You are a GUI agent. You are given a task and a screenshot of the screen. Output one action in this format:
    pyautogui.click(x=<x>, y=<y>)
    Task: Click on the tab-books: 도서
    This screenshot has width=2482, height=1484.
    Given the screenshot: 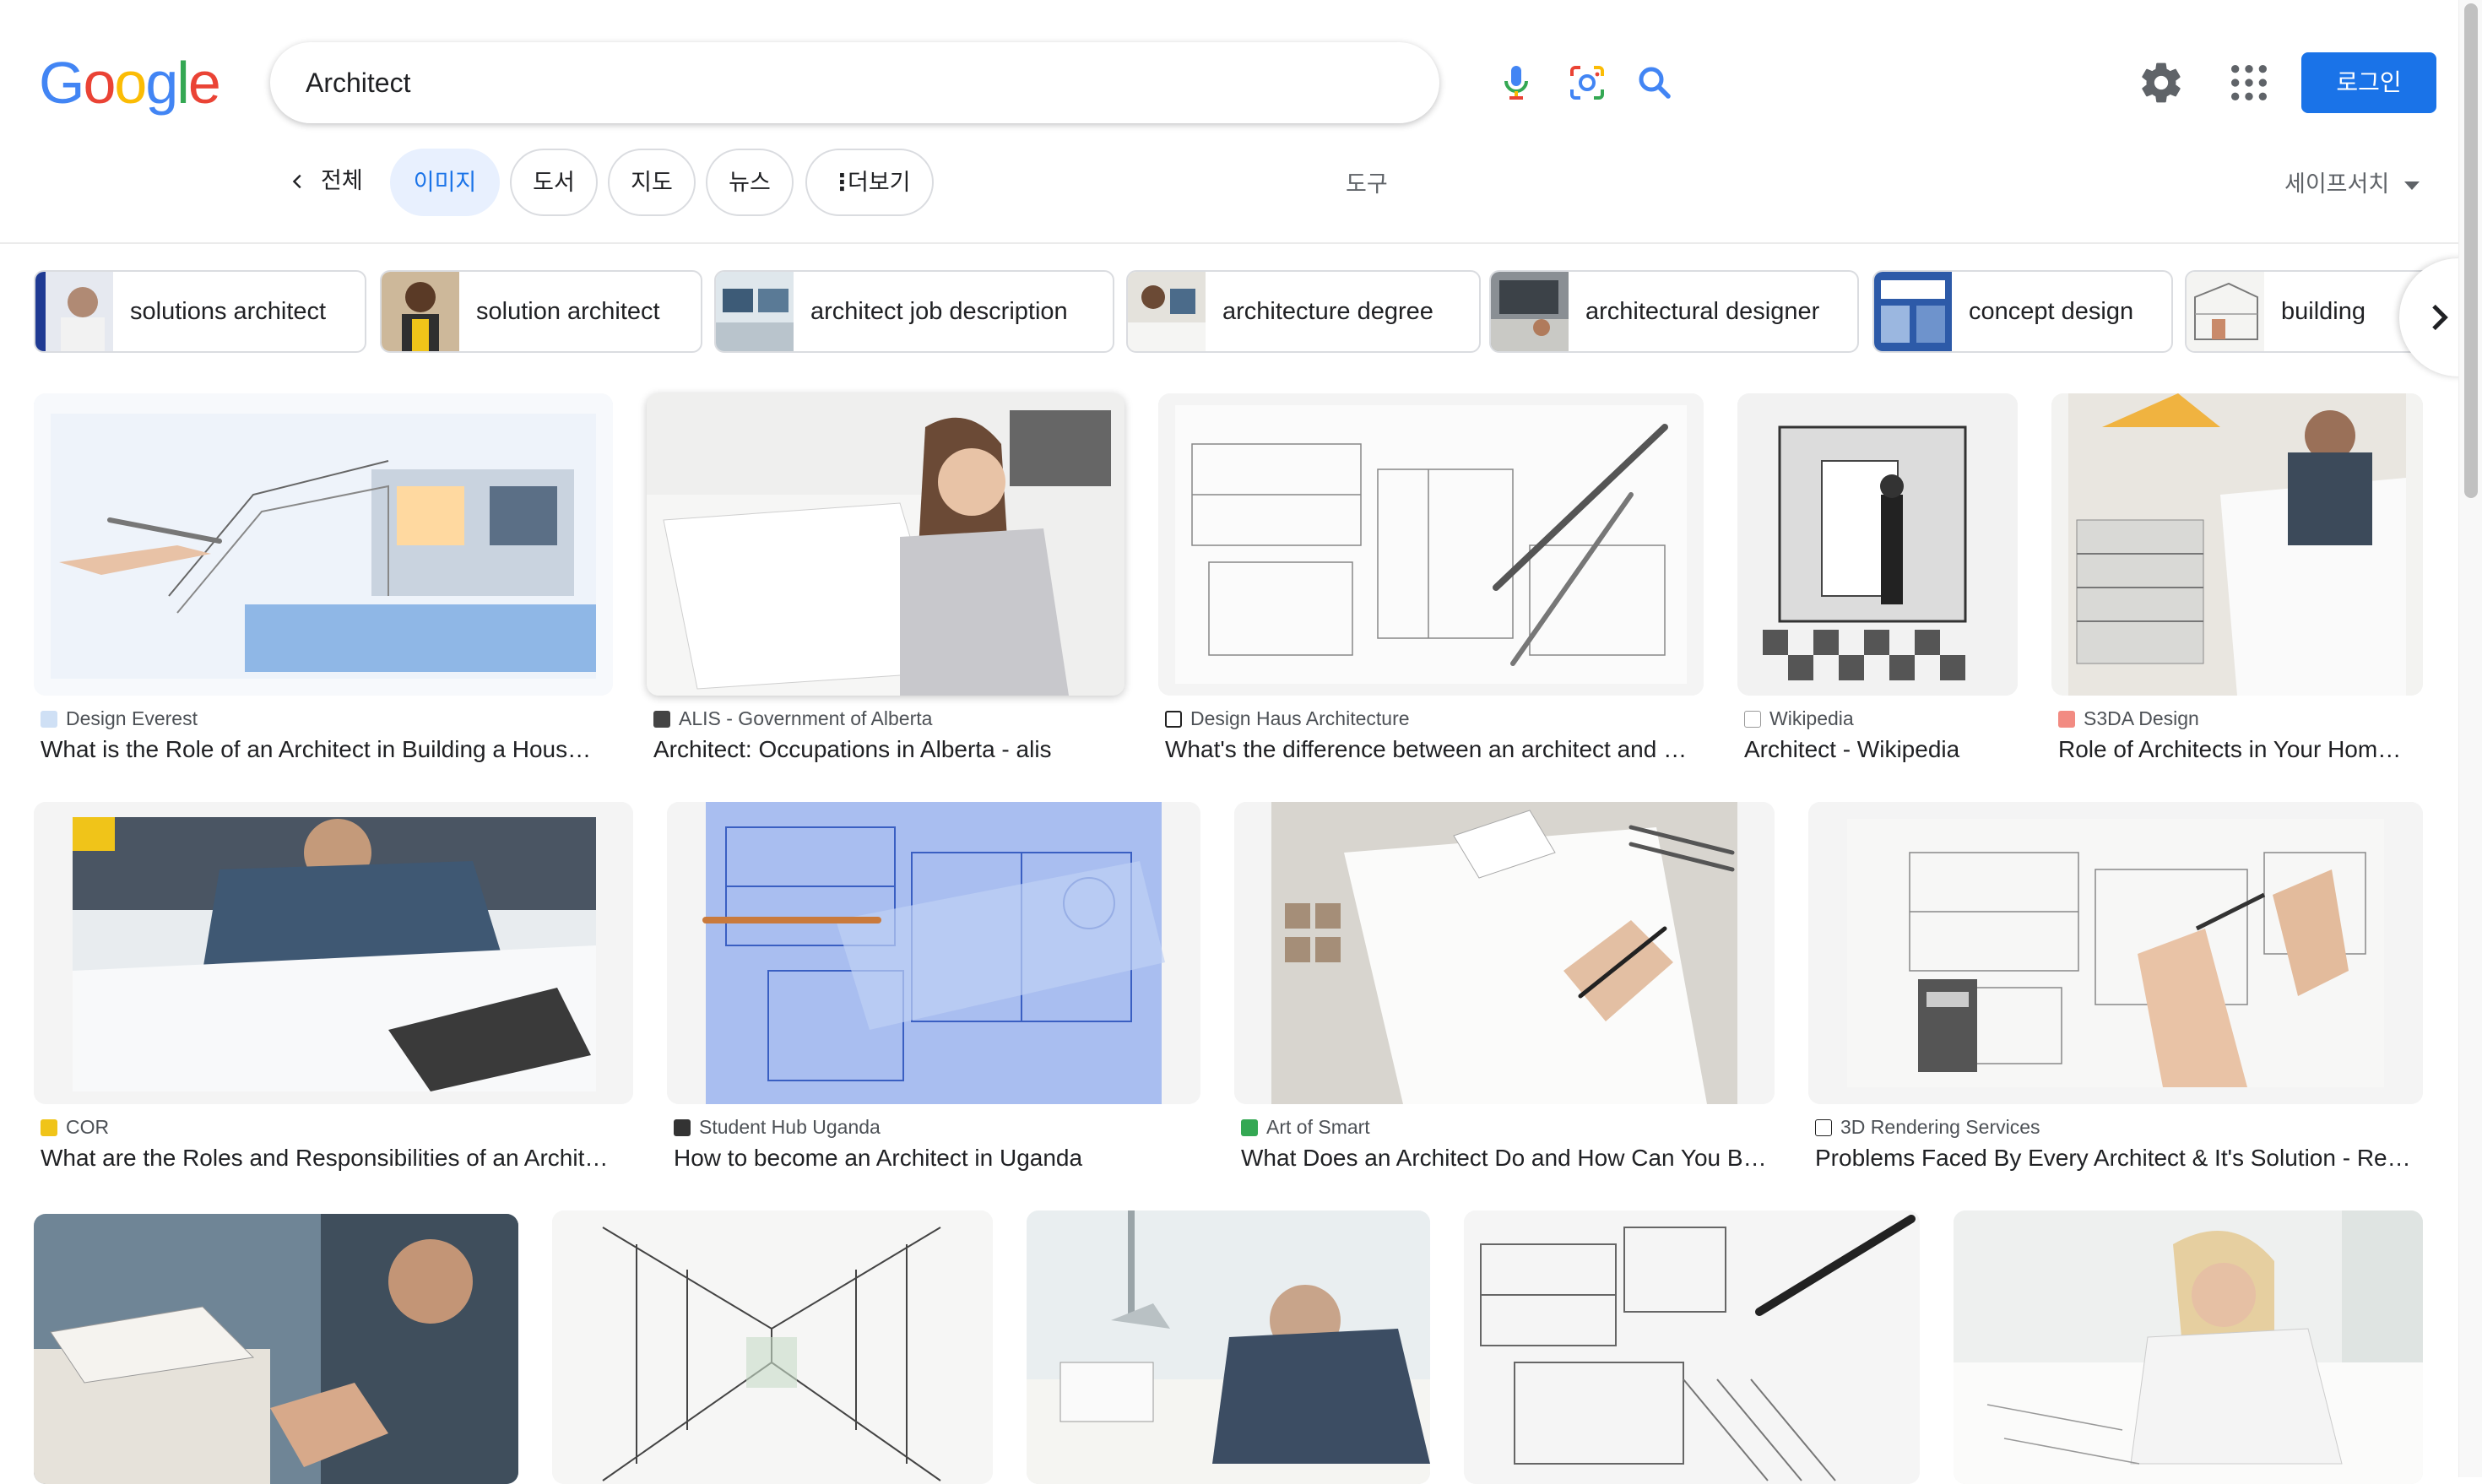 What is the action you would take?
    pyautogui.click(x=554, y=182)
    